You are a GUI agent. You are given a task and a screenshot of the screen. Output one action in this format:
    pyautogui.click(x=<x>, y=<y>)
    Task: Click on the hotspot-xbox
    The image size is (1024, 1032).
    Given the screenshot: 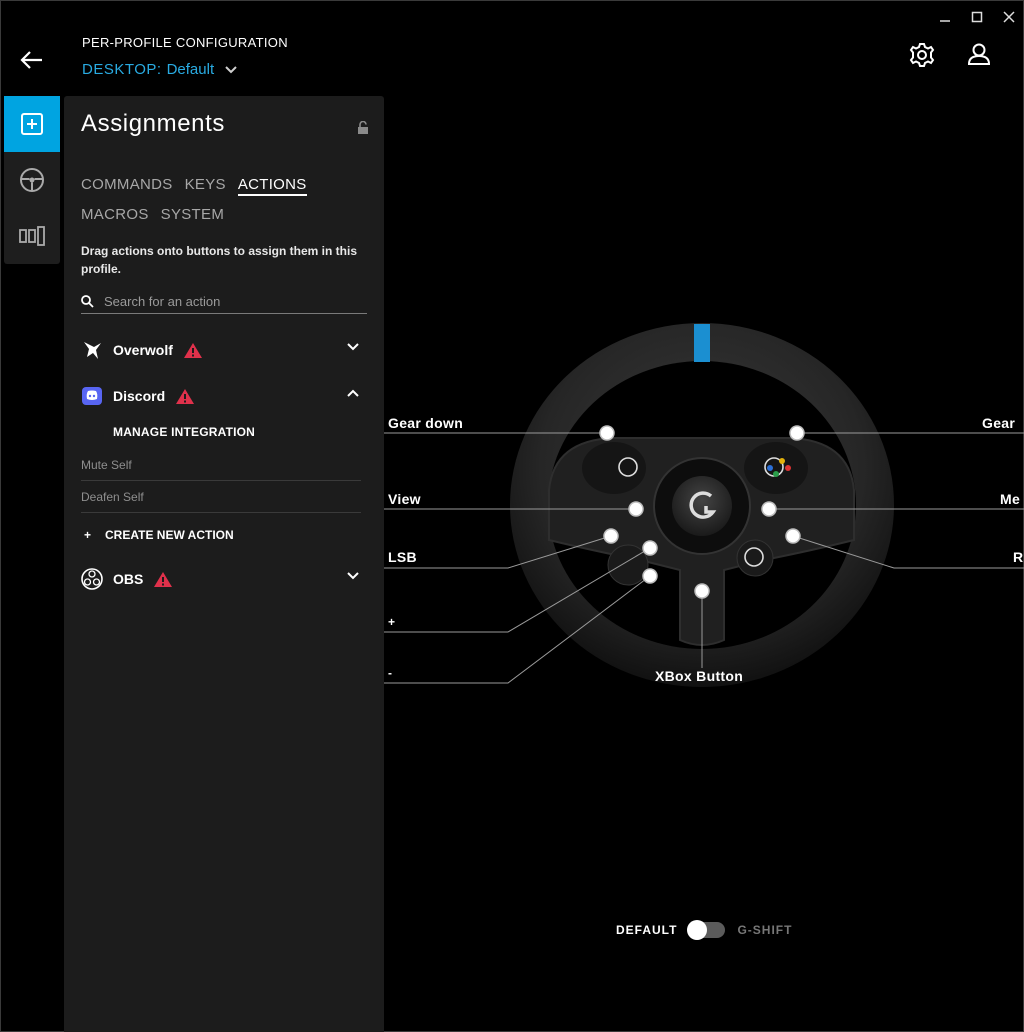 What is the action you would take?
    pyautogui.click(x=702, y=591)
    